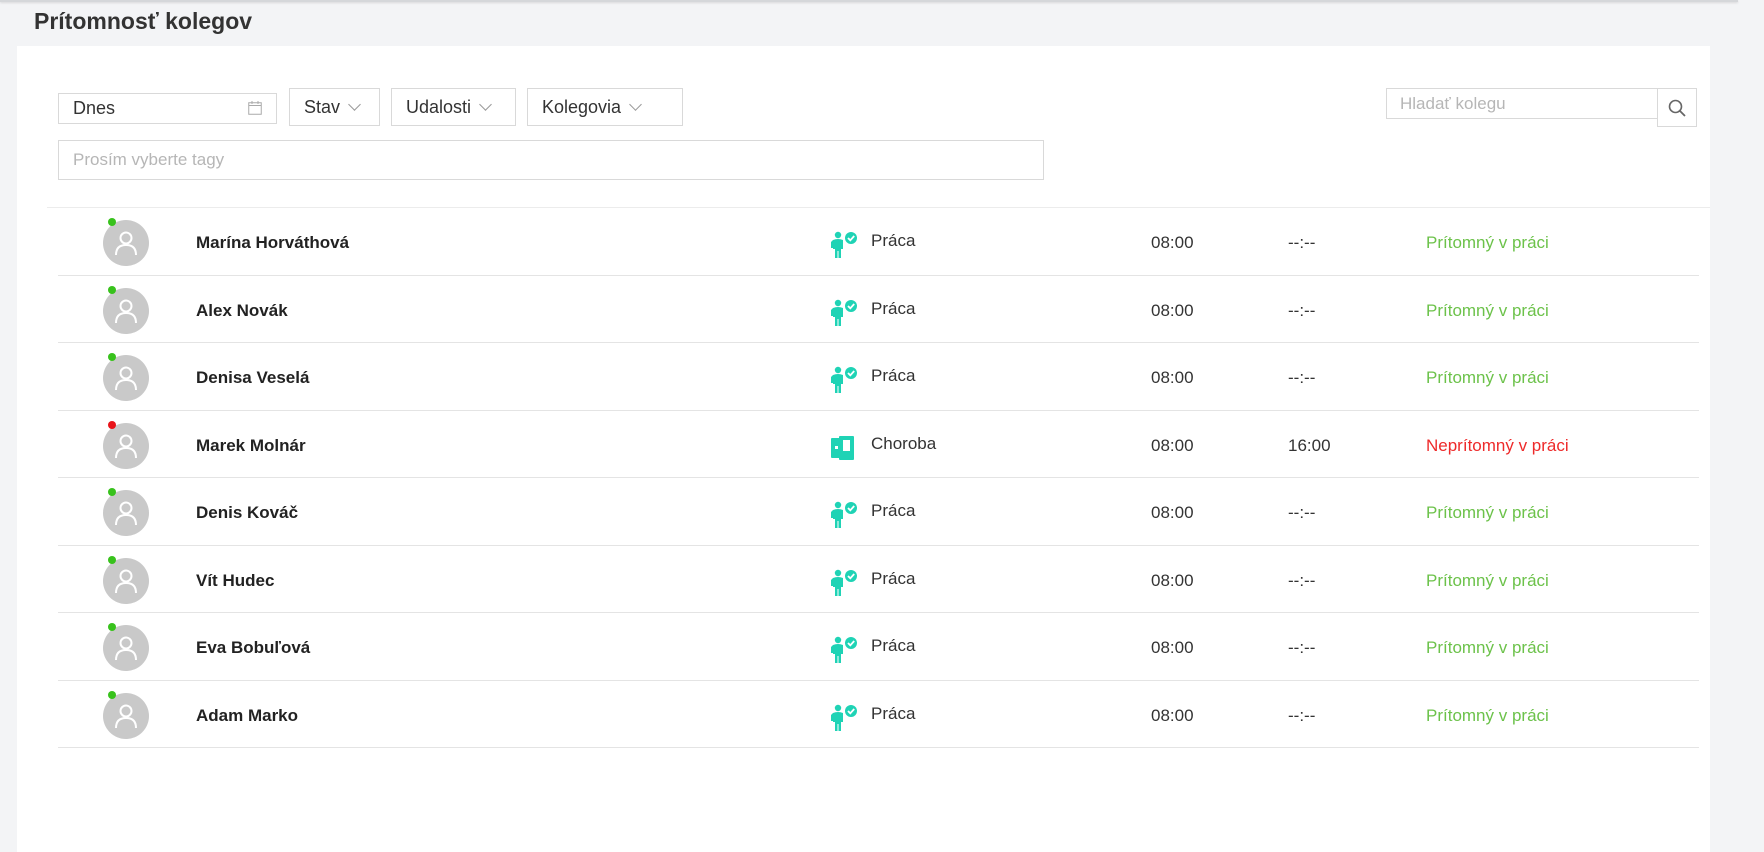 This screenshot has width=1764, height=852. Describe the element at coordinates (272, 243) in the screenshot. I see `colleague-name: Marína Horváthová` at that location.